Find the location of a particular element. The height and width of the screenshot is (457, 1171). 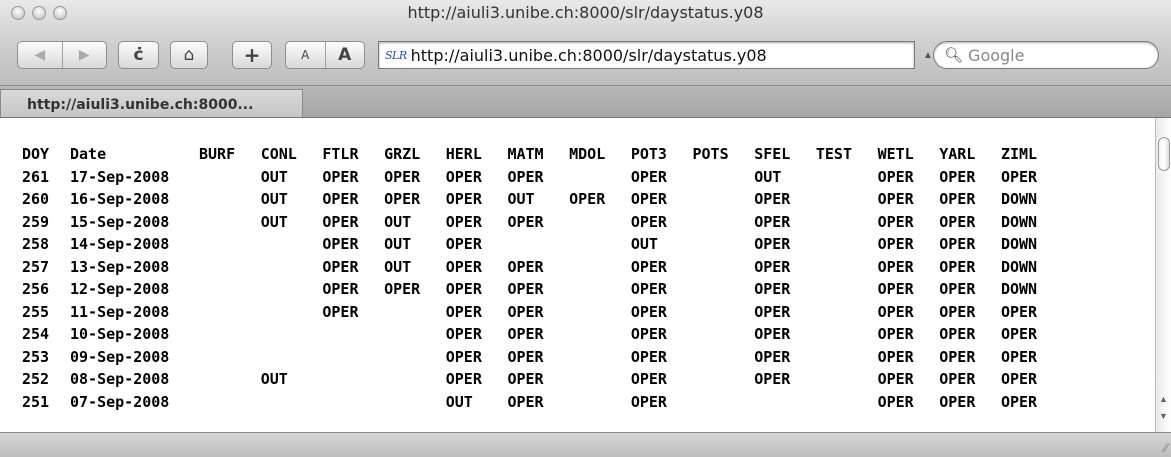

search-area: ▲ 🔍︎ Google is located at coordinates (1042, 55).